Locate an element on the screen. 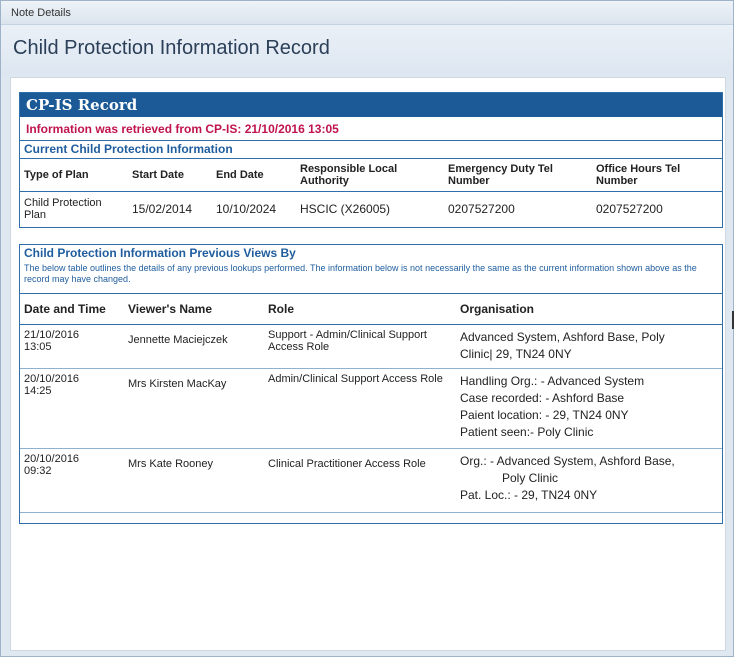 The height and width of the screenshot is (657, 734). view-date: 21/10/2016 is located at coordinates (52, 334).